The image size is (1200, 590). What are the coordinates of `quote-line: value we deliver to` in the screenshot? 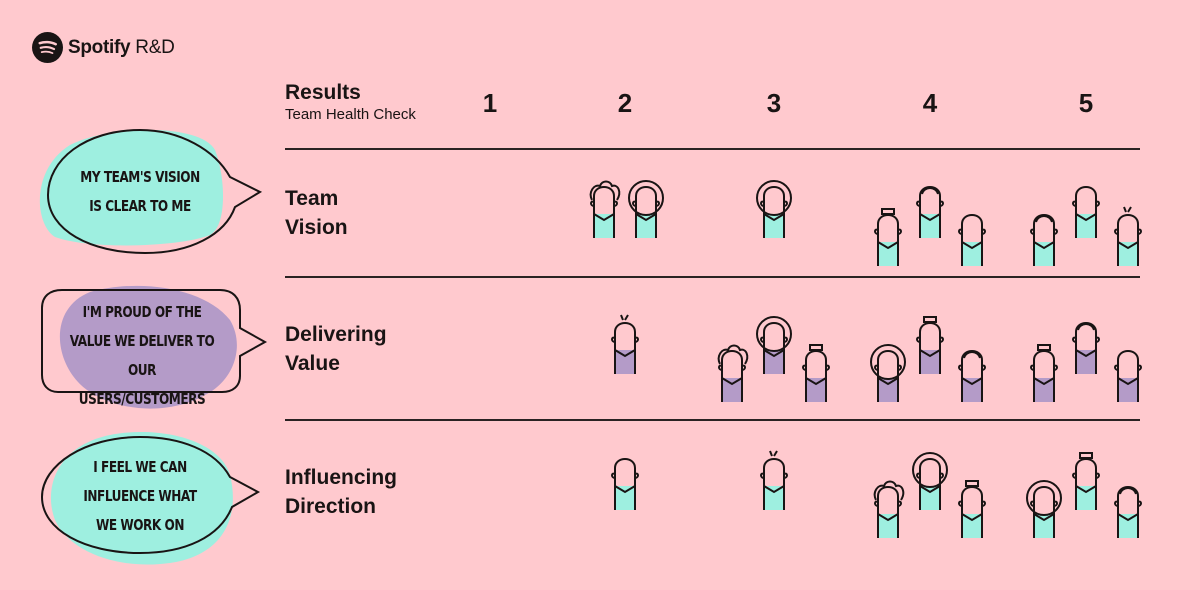 It's located at (142, 341).